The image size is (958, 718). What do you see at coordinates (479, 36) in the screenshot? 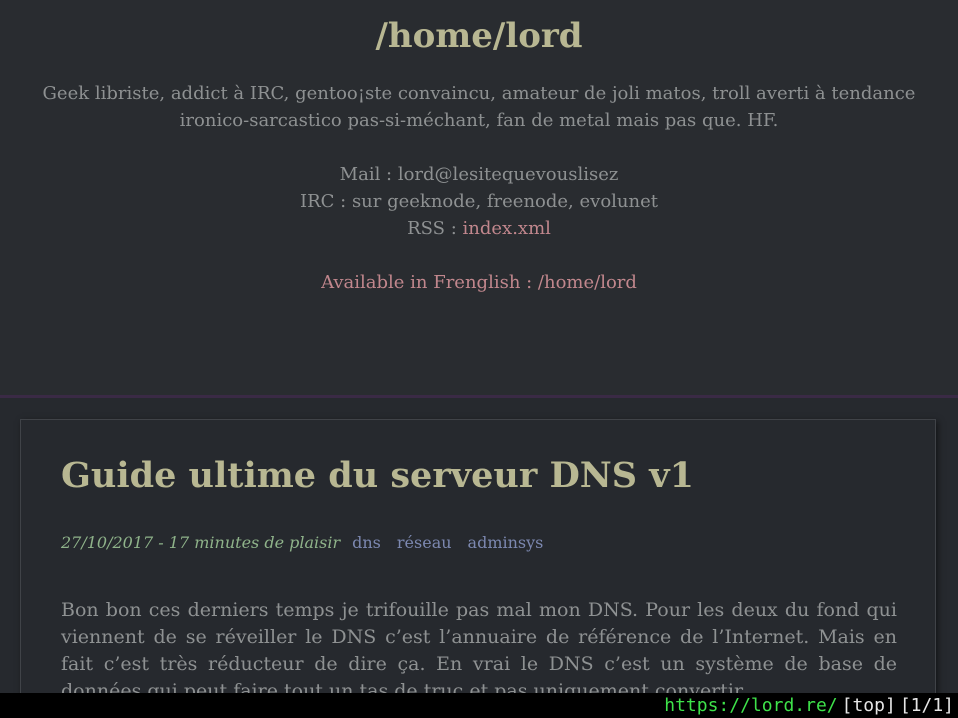
I see `site-title: /home/lord` at bounding box center [479, 36].